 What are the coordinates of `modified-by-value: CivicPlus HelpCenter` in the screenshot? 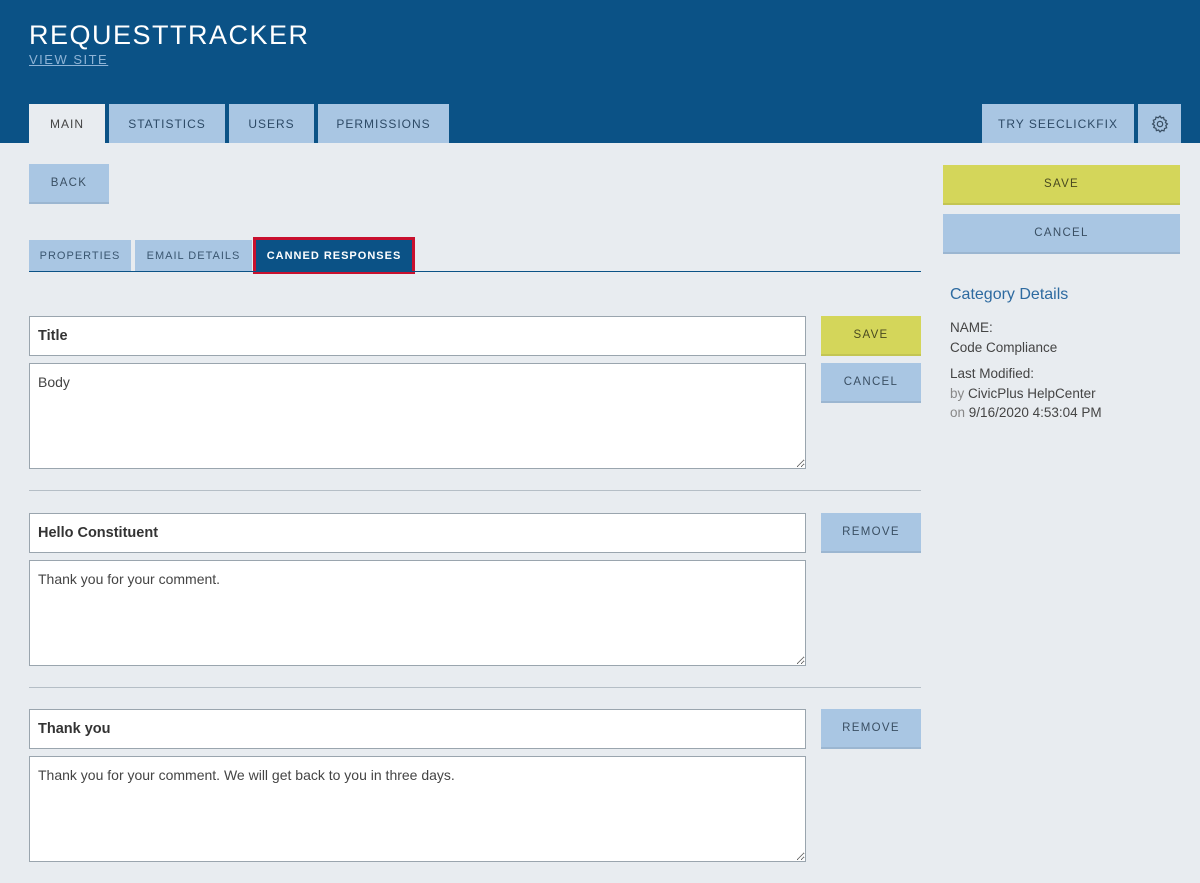 It's located at (1032, 393).